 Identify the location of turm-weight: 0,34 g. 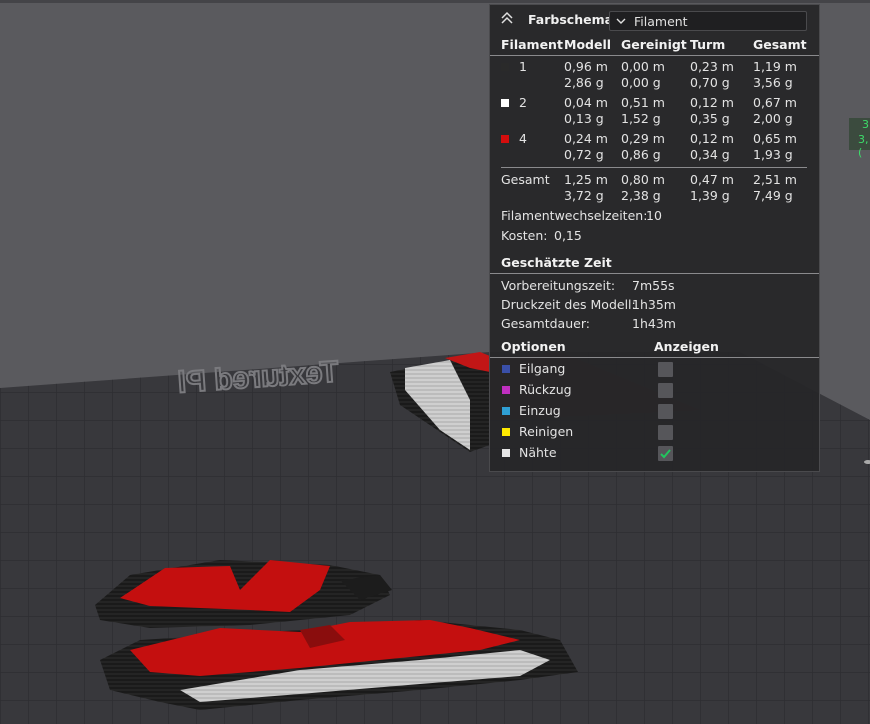
(710, 154).